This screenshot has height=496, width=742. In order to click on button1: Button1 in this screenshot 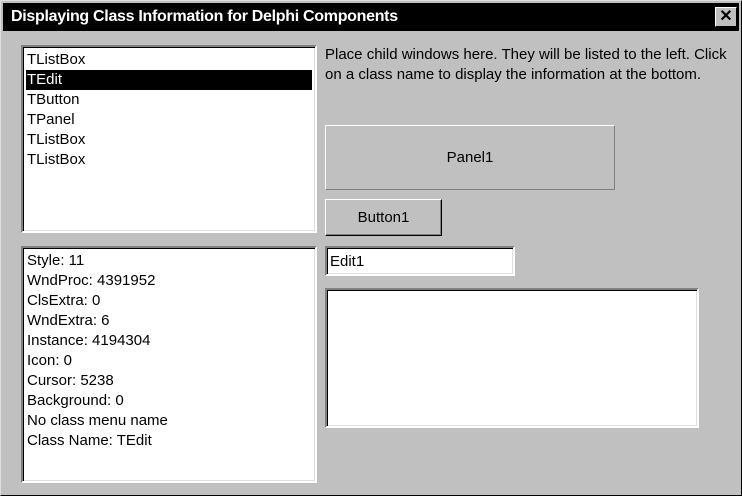, I will do `click(383, 217)`.